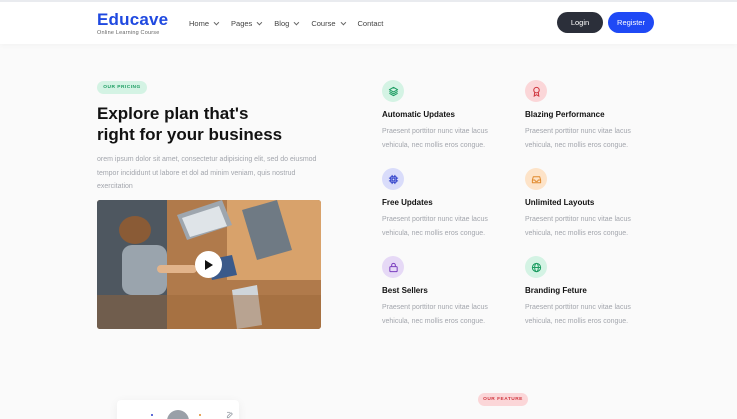  What do you see at coordinates (536, 91) in the screenshot?
I see `badge-icon` at bounding box center [536, 91].